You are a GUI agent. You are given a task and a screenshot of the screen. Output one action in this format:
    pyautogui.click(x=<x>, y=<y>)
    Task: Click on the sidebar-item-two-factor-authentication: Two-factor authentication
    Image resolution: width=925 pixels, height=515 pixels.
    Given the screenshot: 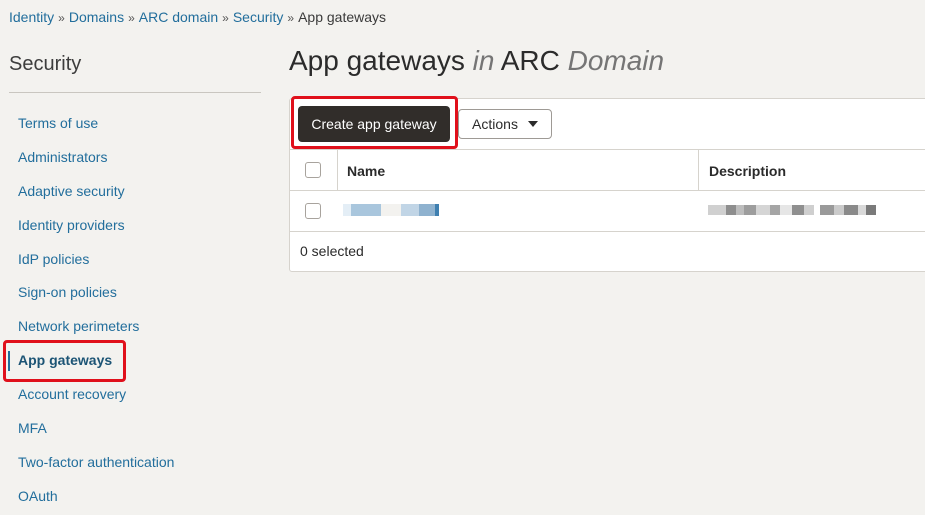 What is the action you would take?
    pyautogui.click(x=135, y=462)
    